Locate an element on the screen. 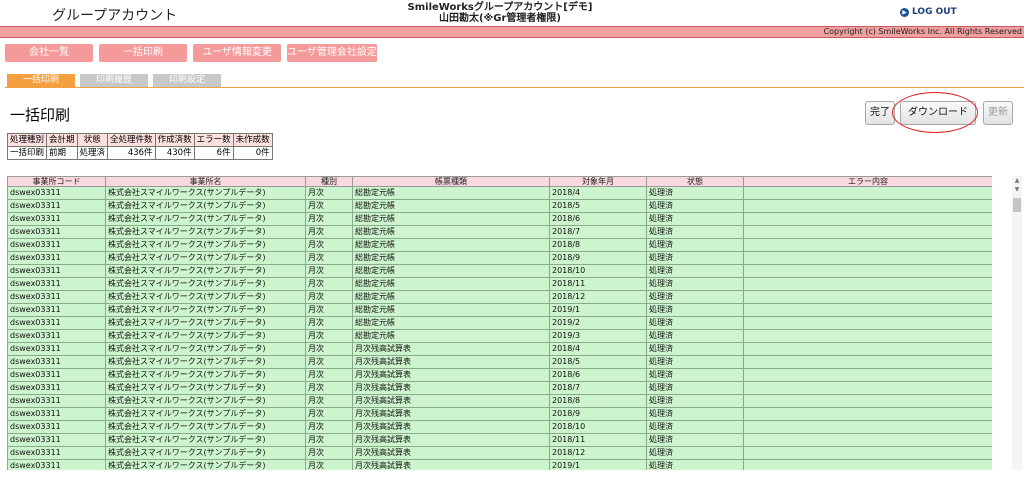  column-header: 状態 is located at coordinates (695, 181).